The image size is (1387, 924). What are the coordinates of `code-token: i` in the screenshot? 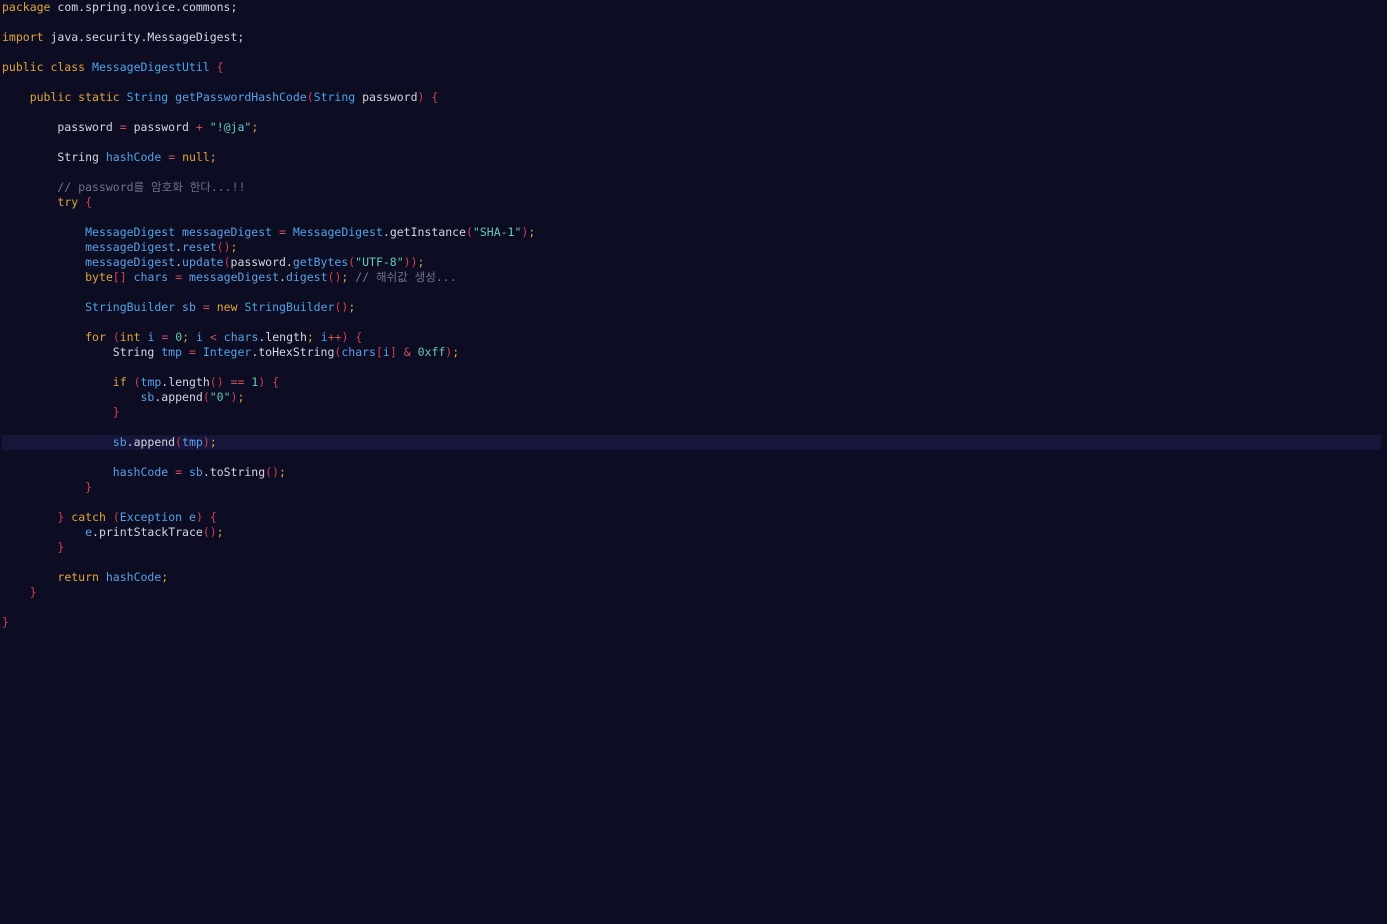 It's located at (199, 337).